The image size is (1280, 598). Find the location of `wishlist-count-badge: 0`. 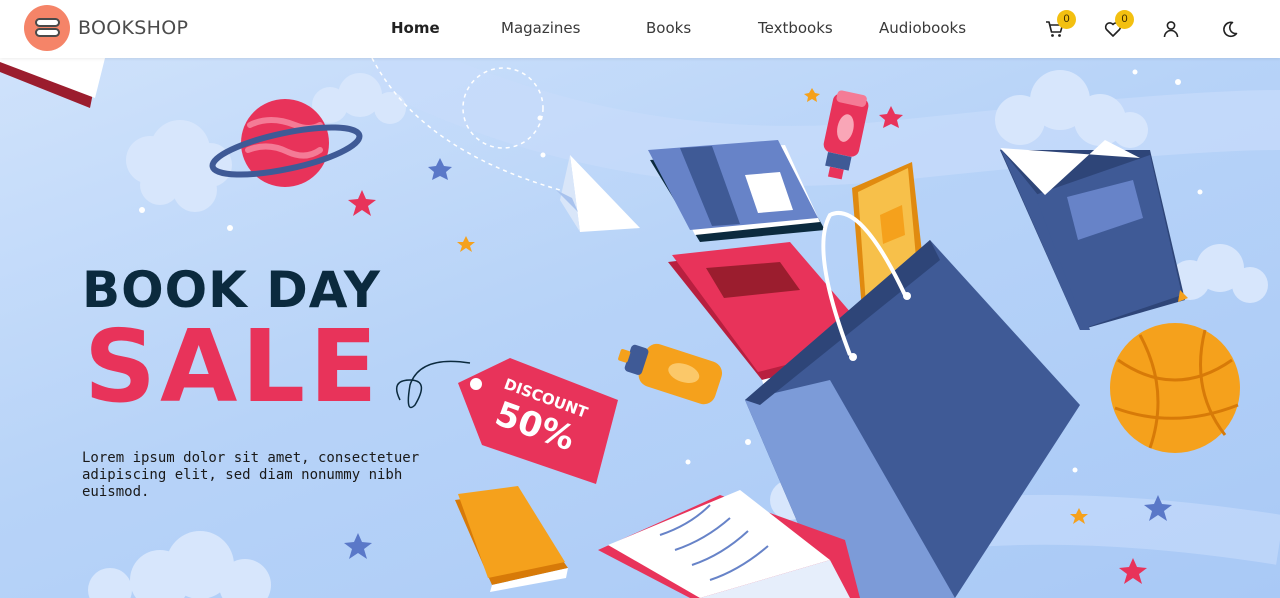

wishlist-count-badge: 0 is located at coordinates (1124, 19).